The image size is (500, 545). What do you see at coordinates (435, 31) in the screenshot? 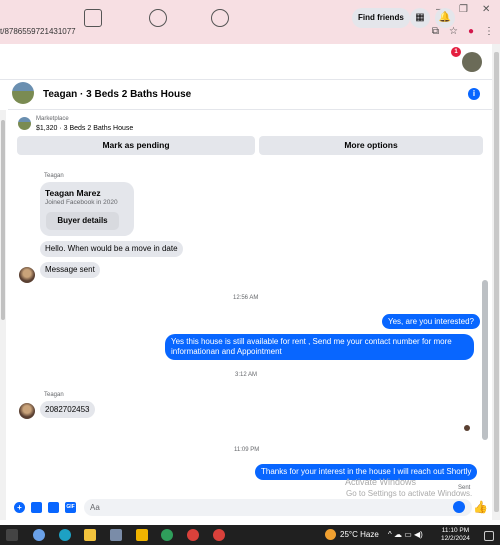
I see `install-app-icon: ⧉` at bounding box center [435, 31].